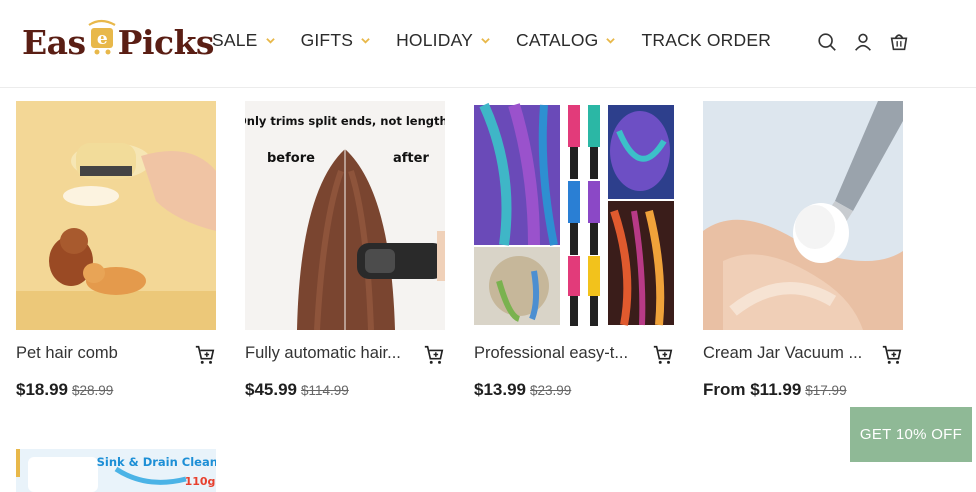  I want to click on get-discount-label: GET 10% OFF, so click(911, 434).